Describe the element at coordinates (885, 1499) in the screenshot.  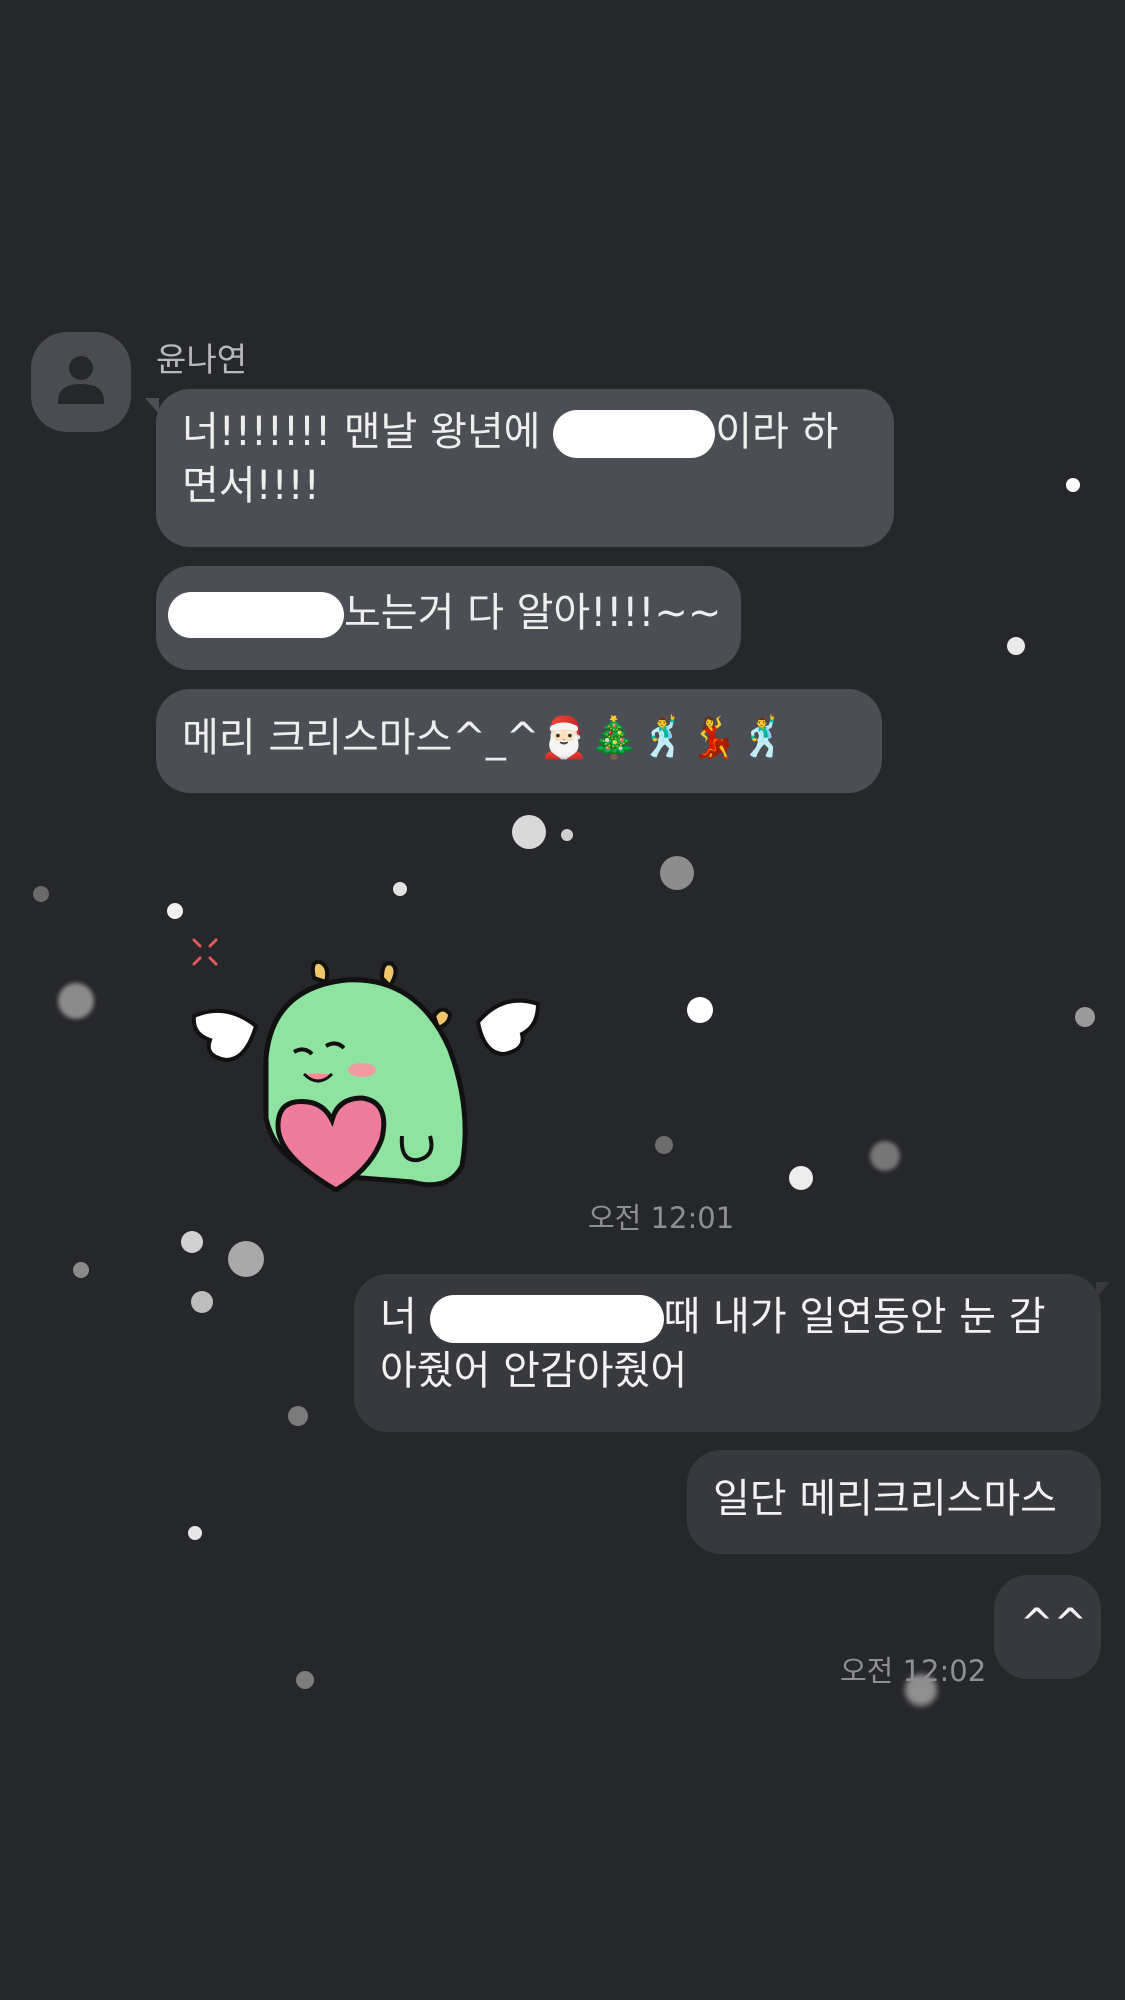
I see `message-text: 일단 메리크리스마스` at that location.